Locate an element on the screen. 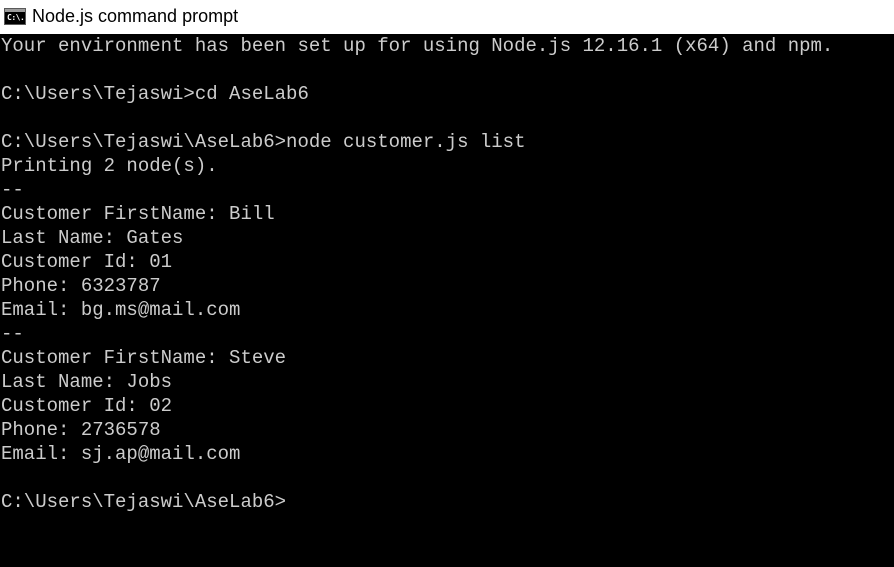 This screenshot has width=894, height=567. window-title: Node.js command prompt is located at coordinates (135, 16).